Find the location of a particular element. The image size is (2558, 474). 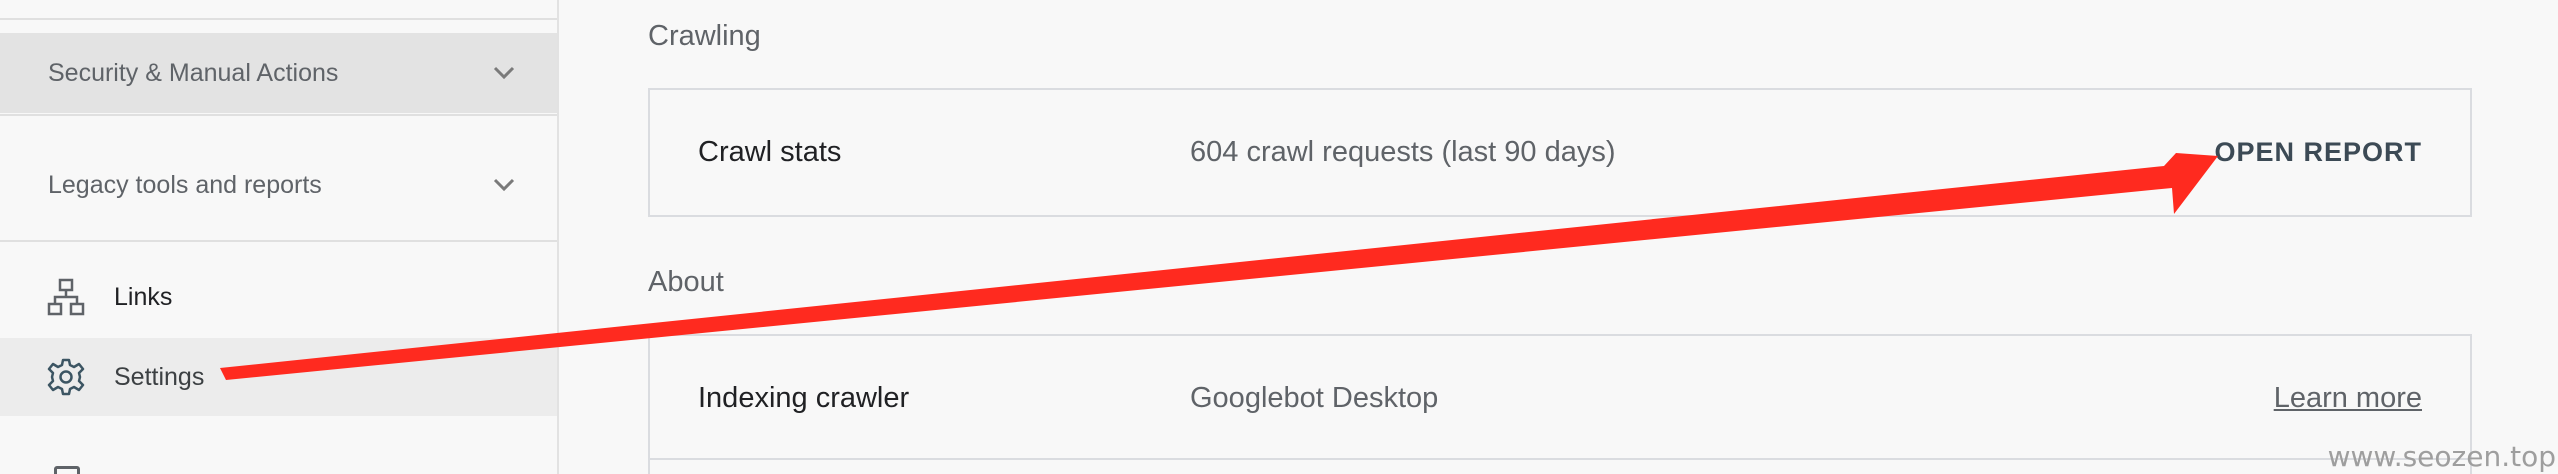

sidebar-item-label: Links is located at coordinates (143, 296).